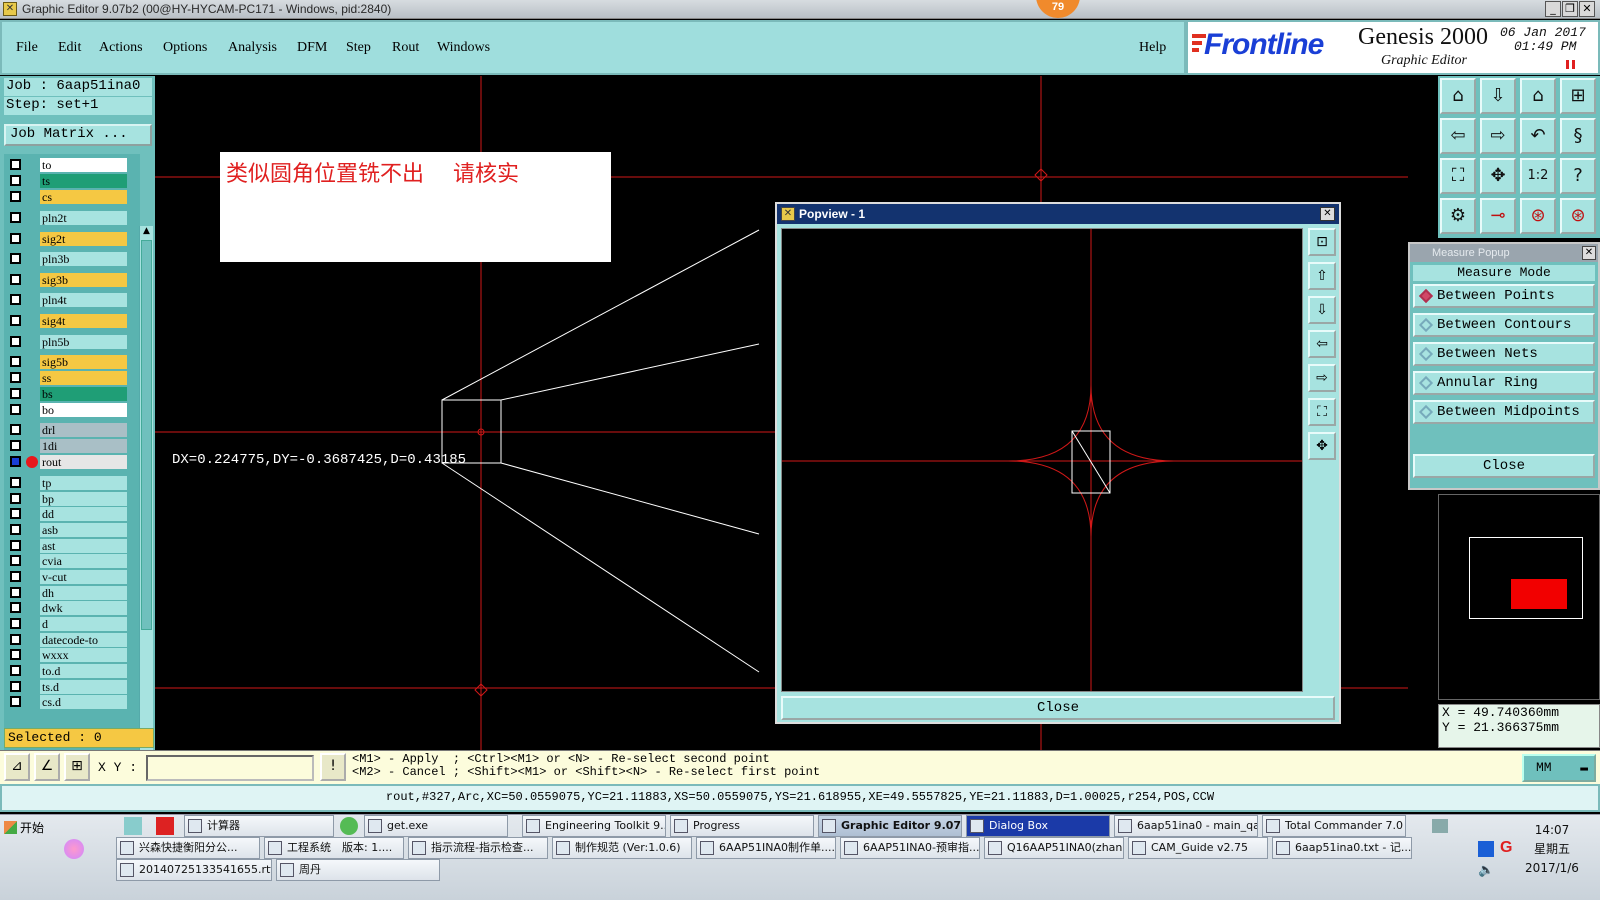 The height and width of the screenshot is (900, 1600). Describe the element at coordinates (83, 624) in the screenshot. I see `layer-name: d` at that location.